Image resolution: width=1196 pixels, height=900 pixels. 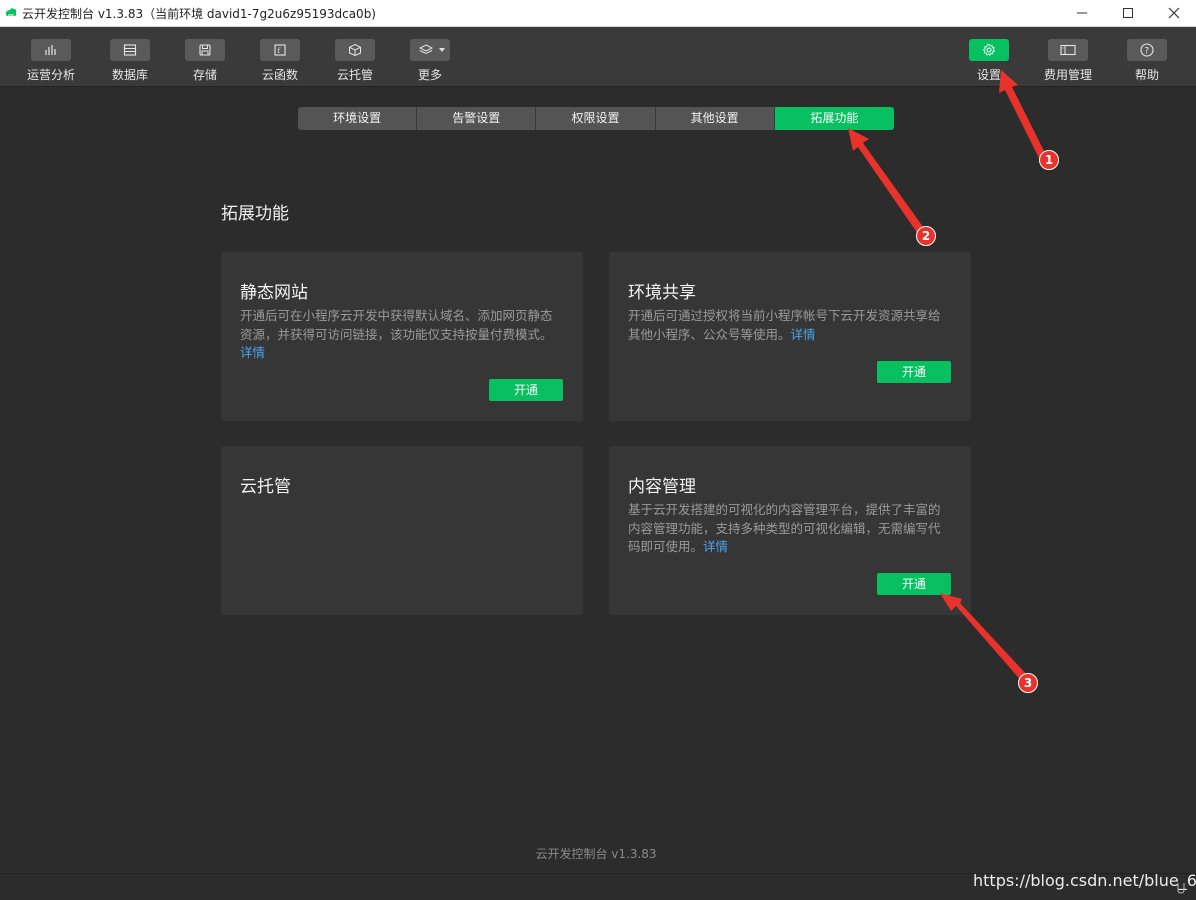 I want to click on annotation-badge-2: 2, so click(x=926, y=236).